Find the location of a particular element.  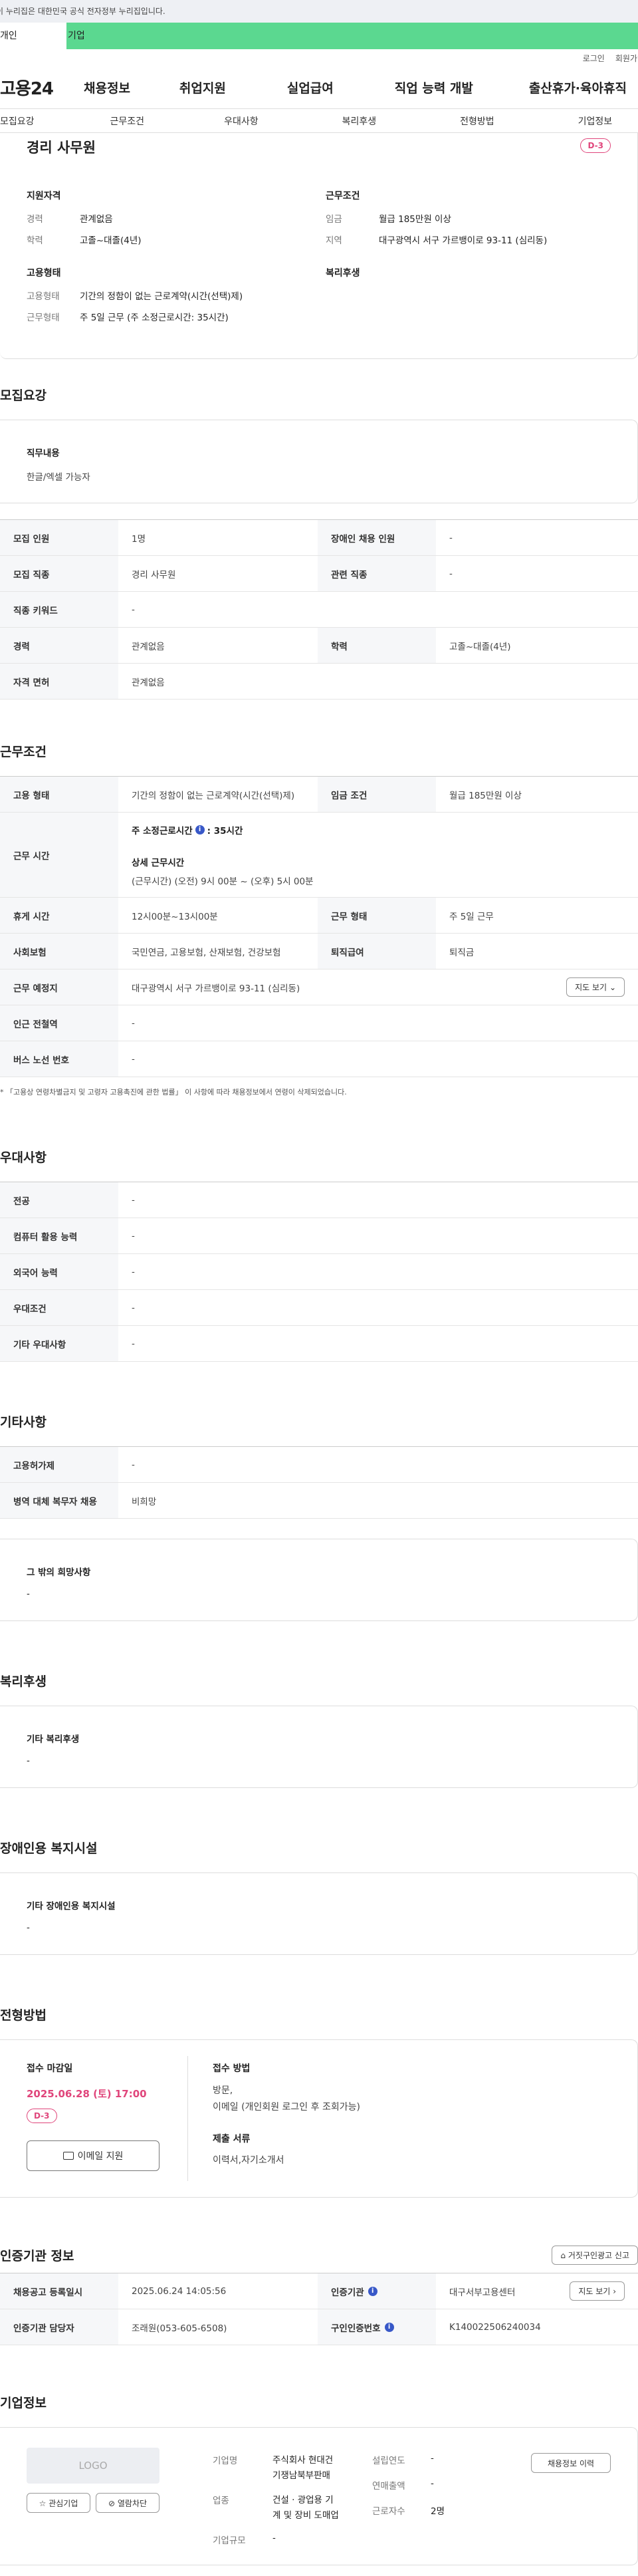

section-title: 기업정보 is located at coordinates (24, 2403).